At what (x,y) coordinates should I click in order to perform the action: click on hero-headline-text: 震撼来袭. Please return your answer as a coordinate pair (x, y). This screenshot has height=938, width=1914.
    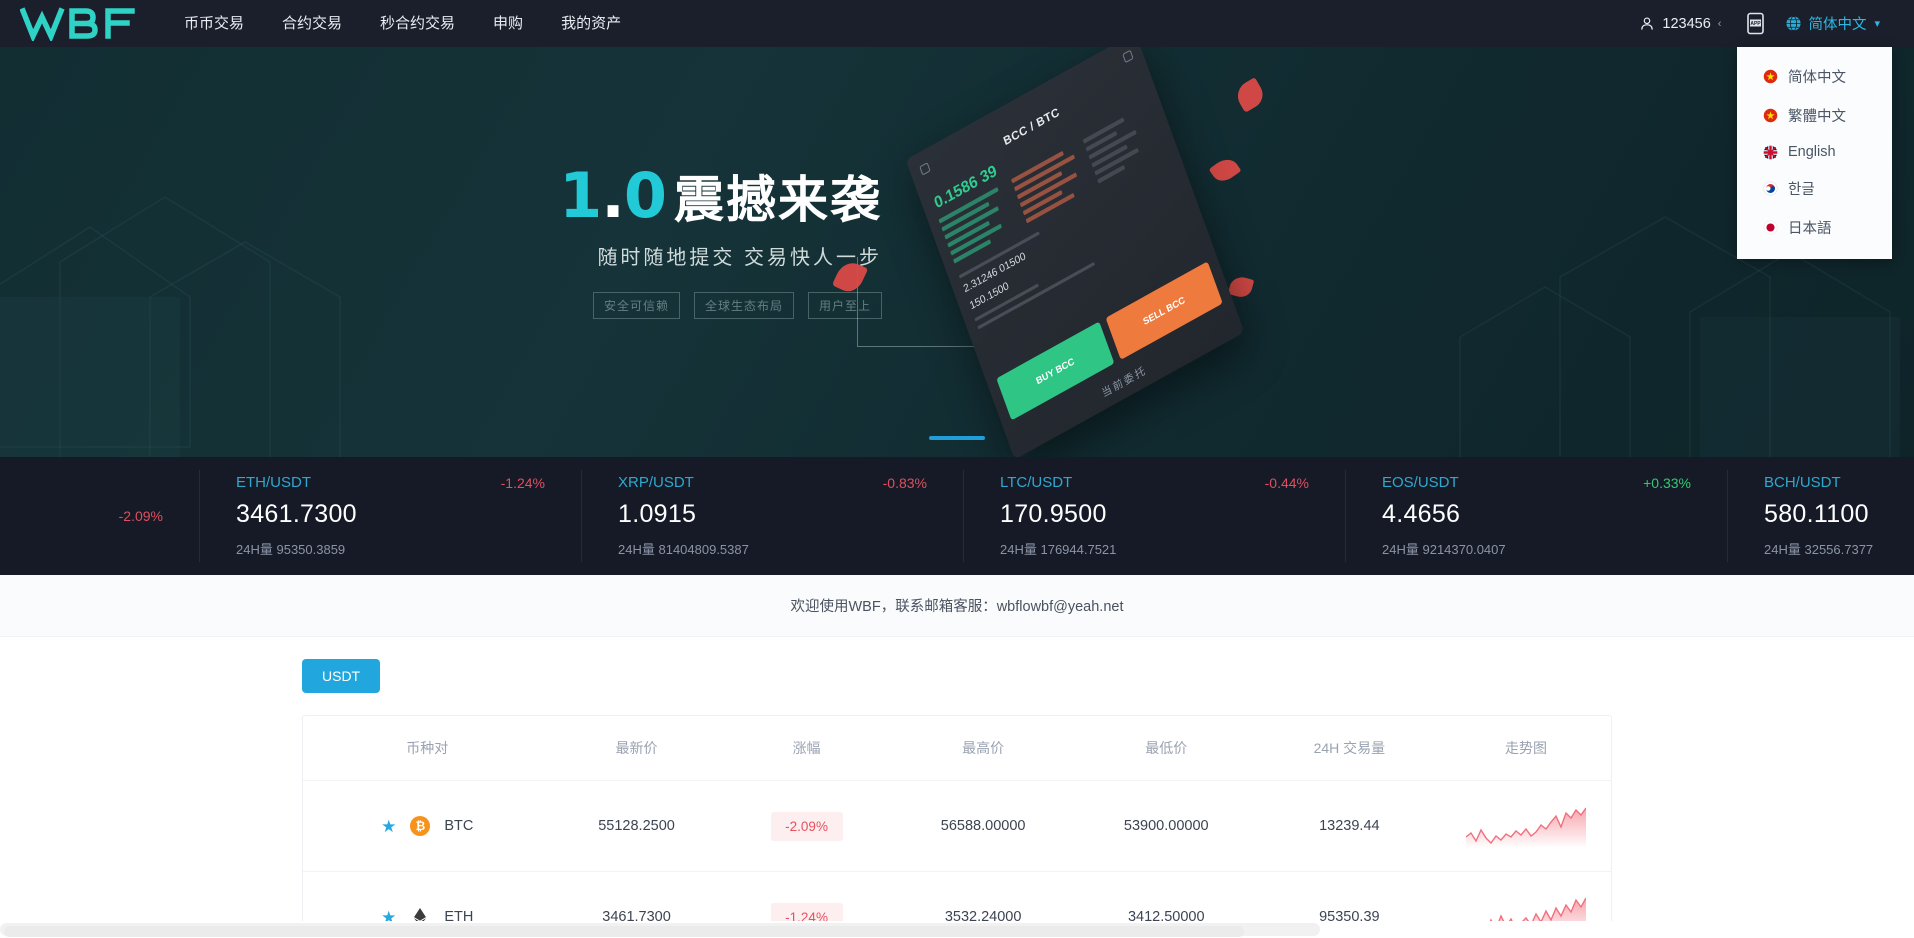
    Looking at the image, I should click on (778, 200).